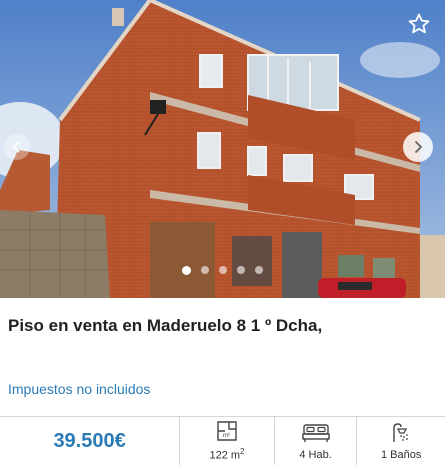 The image size is (445, 465). What do you see at coordinates (165, 326) in the screenshot?
I see `listing-title: Piso en venta en Maderuelo 8 1 º Dcha,` at bounding box center [165, 326].